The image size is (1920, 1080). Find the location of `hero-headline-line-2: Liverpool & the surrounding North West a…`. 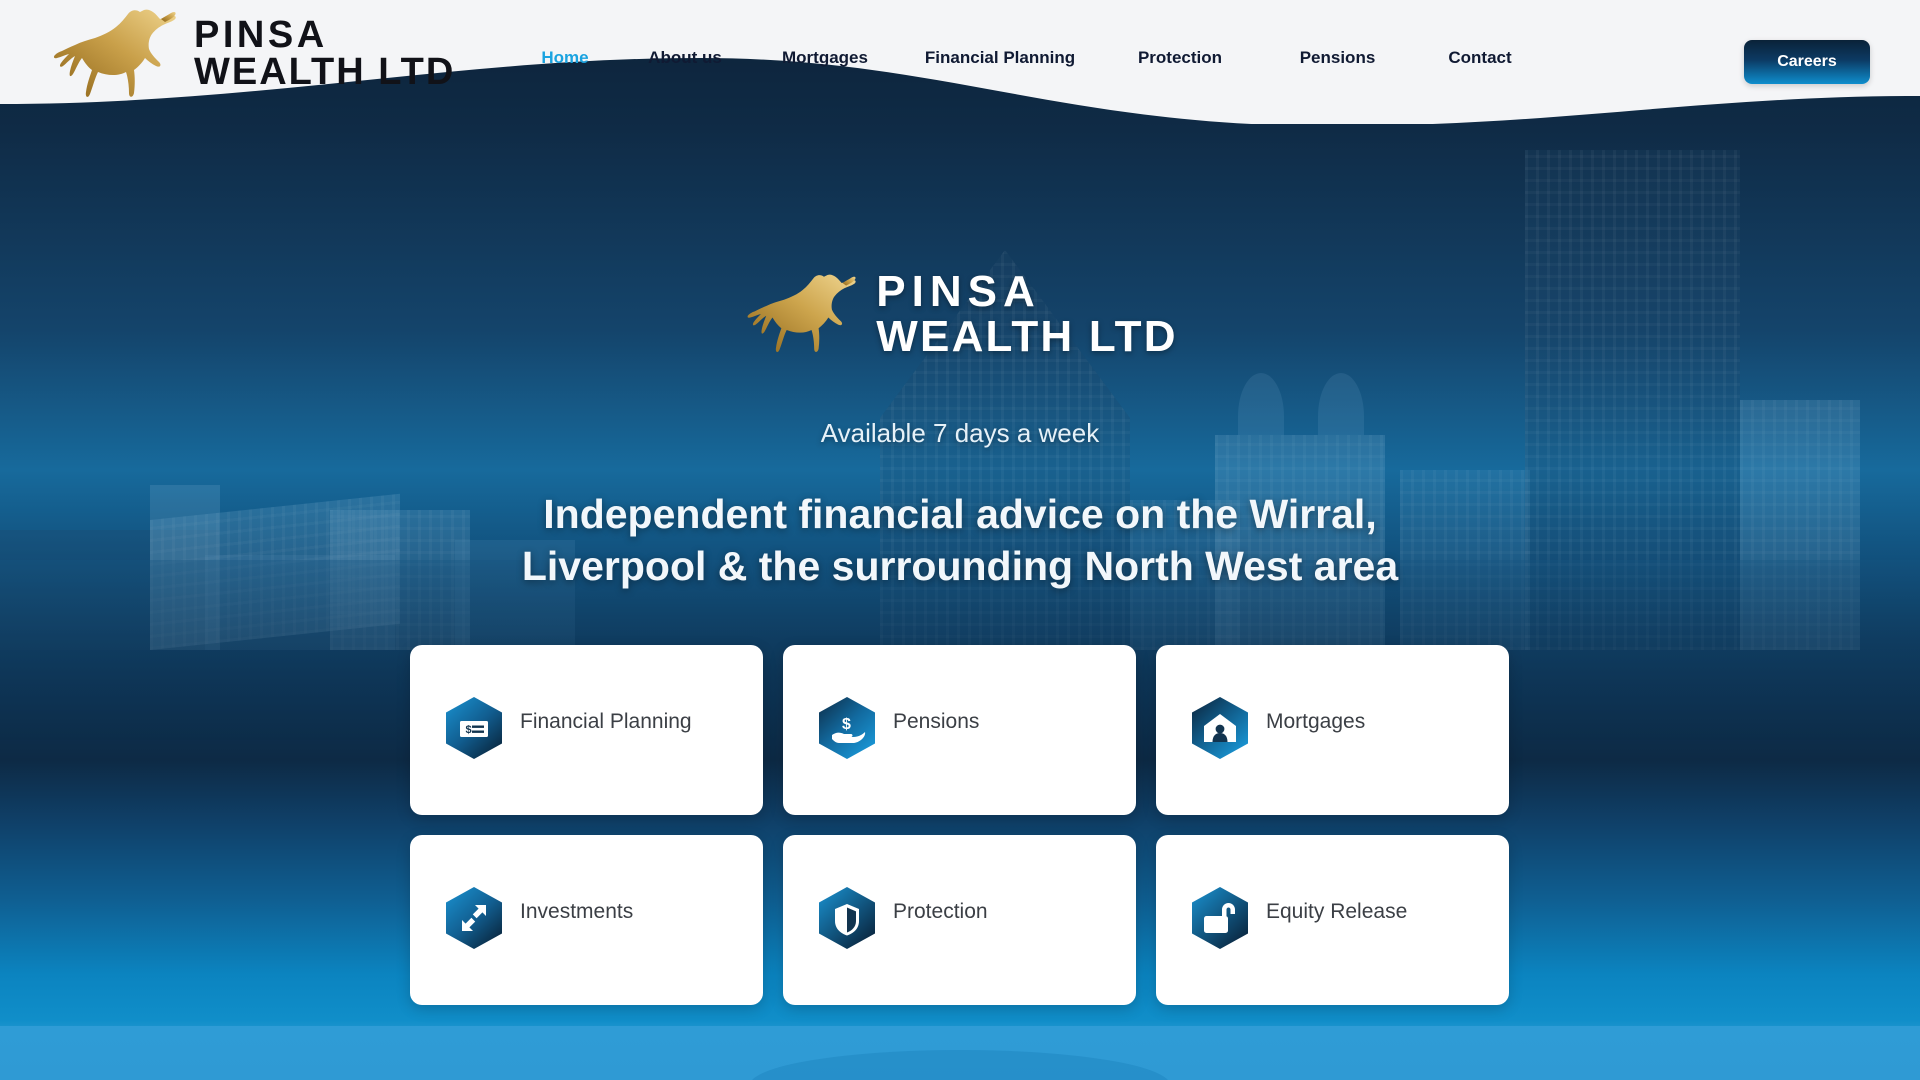

hero-headline-line-2: Liverpool & the surrounding North West a… is located at coordinates (960, 566).